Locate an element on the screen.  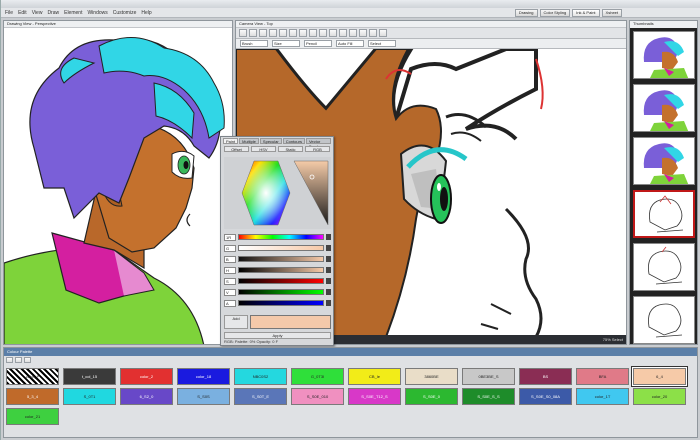
slider-value: V is located at coordinates (277, 292).